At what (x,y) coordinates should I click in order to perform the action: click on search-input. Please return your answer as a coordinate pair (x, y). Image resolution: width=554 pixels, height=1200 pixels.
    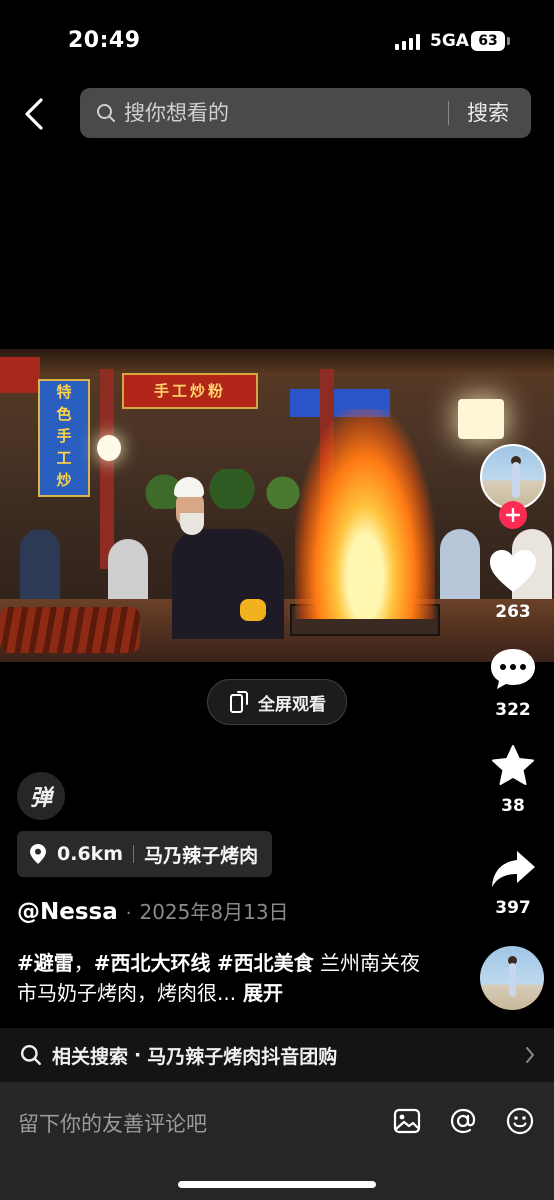
    Looking at the image, I should click on (274, 113).